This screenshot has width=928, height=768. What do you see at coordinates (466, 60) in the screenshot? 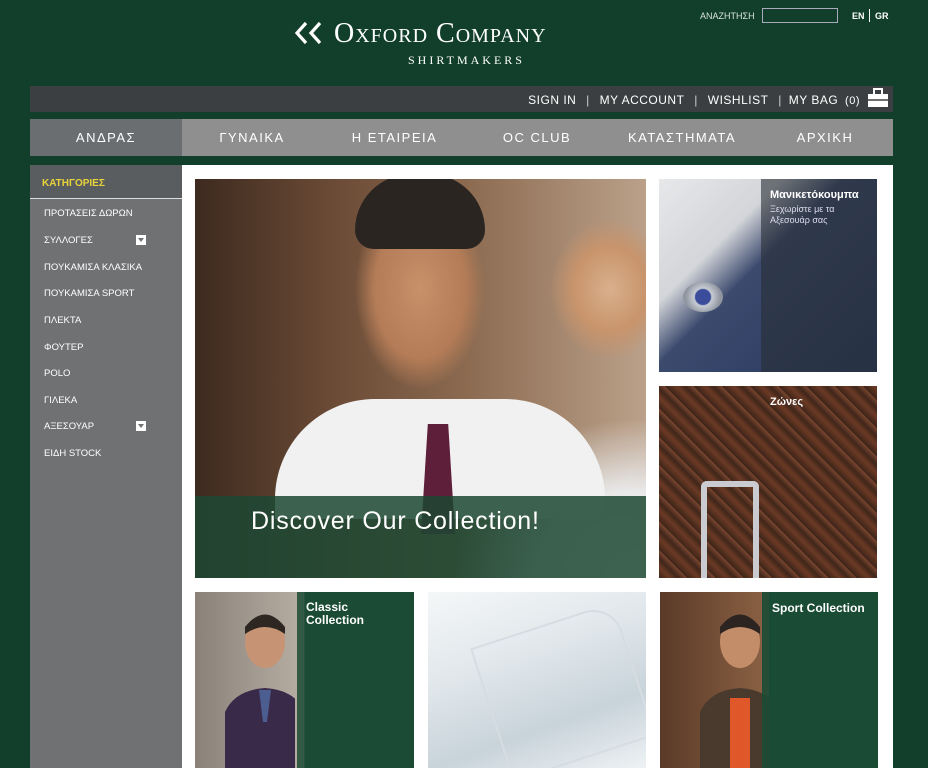
I see `brand-tagline: Shirtmakers` at bounding box center [466, 60].